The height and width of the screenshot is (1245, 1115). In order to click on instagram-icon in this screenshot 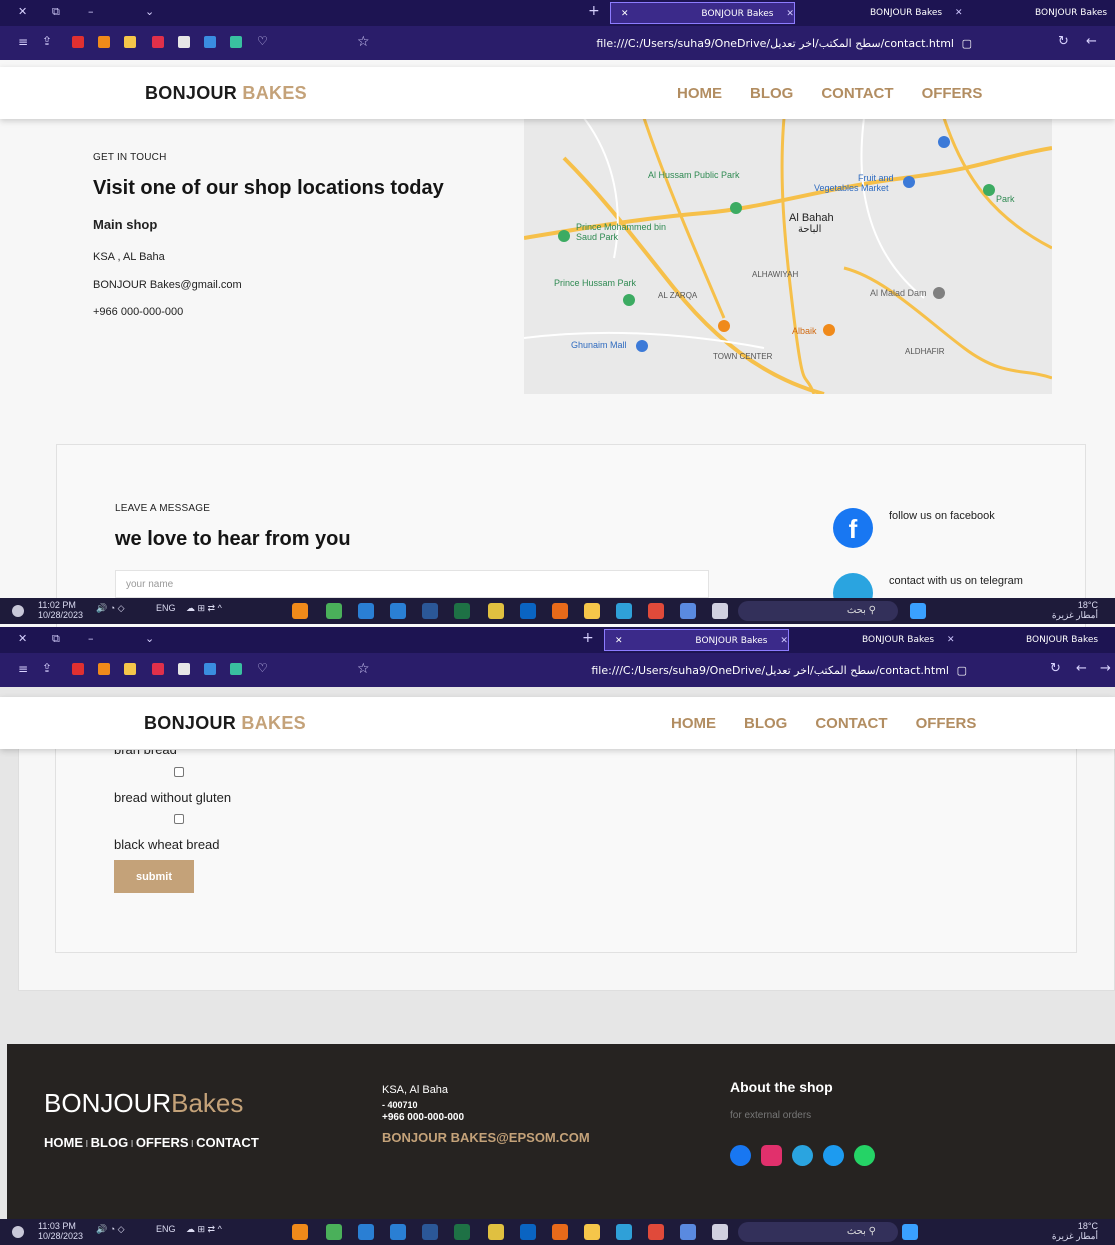, I will do `click(771, 1155)`.